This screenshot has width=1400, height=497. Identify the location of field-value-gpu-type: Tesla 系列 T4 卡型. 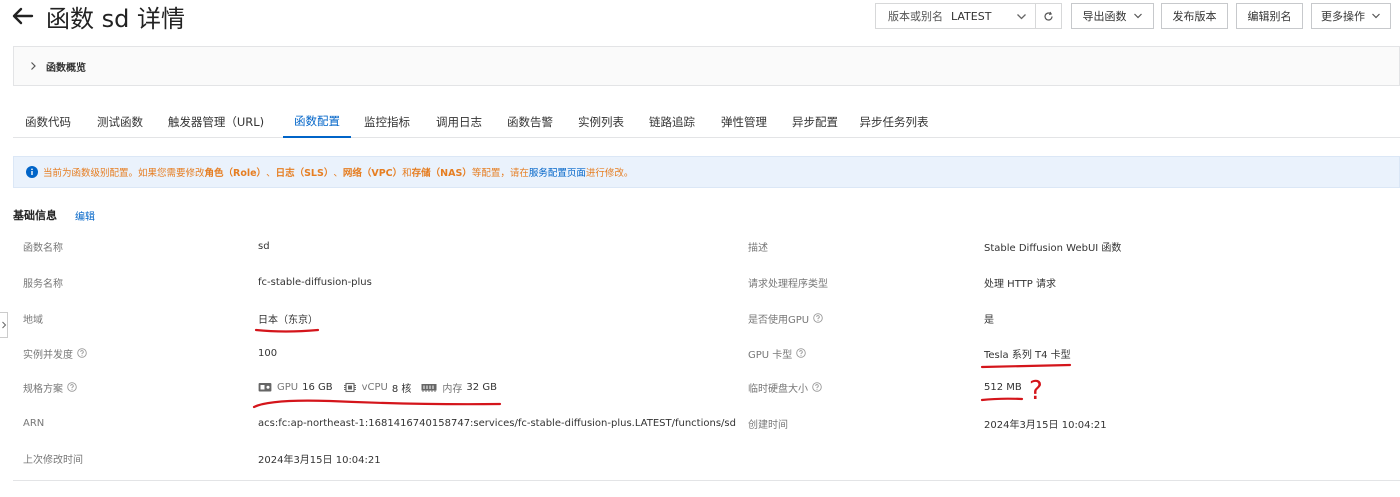
(1027, 355).